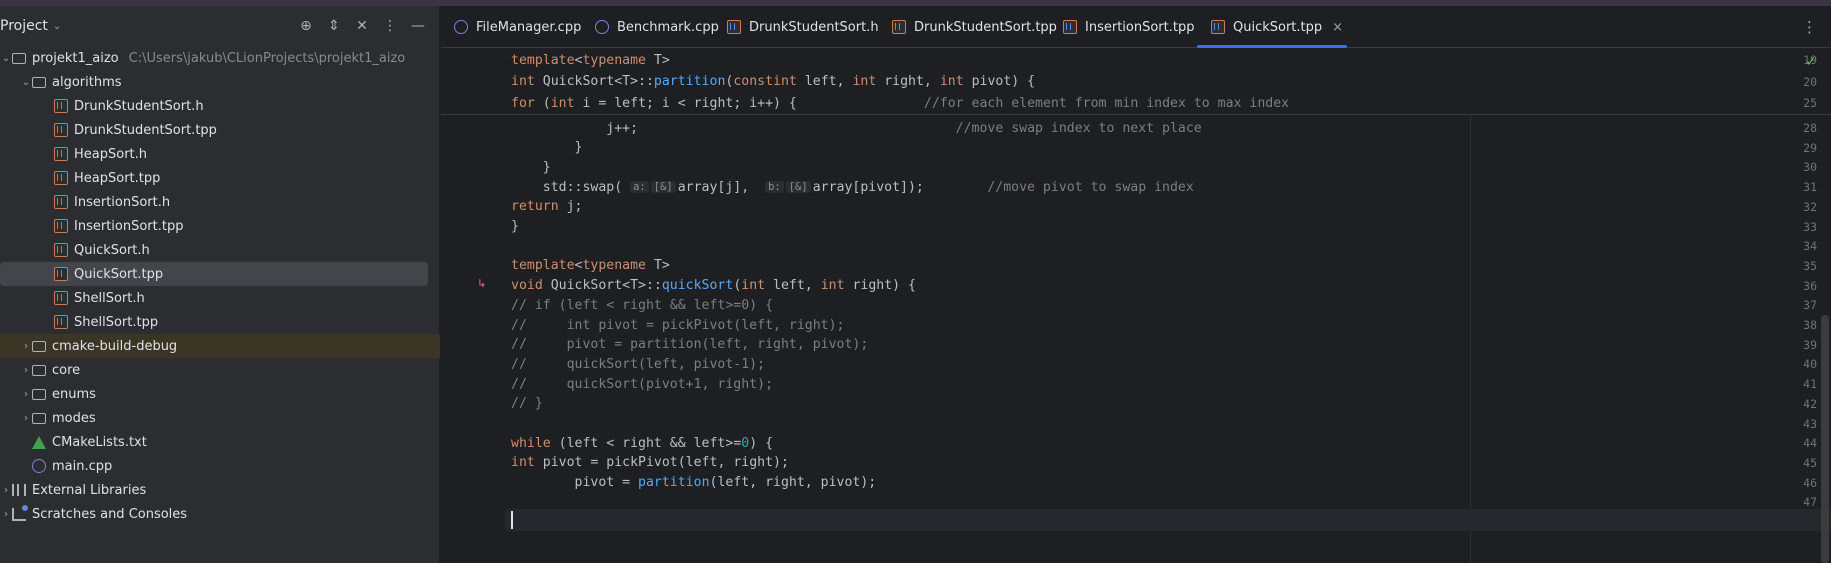  Describe the element at coordinates (1810, 344) in the screenshot. I see `line-number: 39` at that location.